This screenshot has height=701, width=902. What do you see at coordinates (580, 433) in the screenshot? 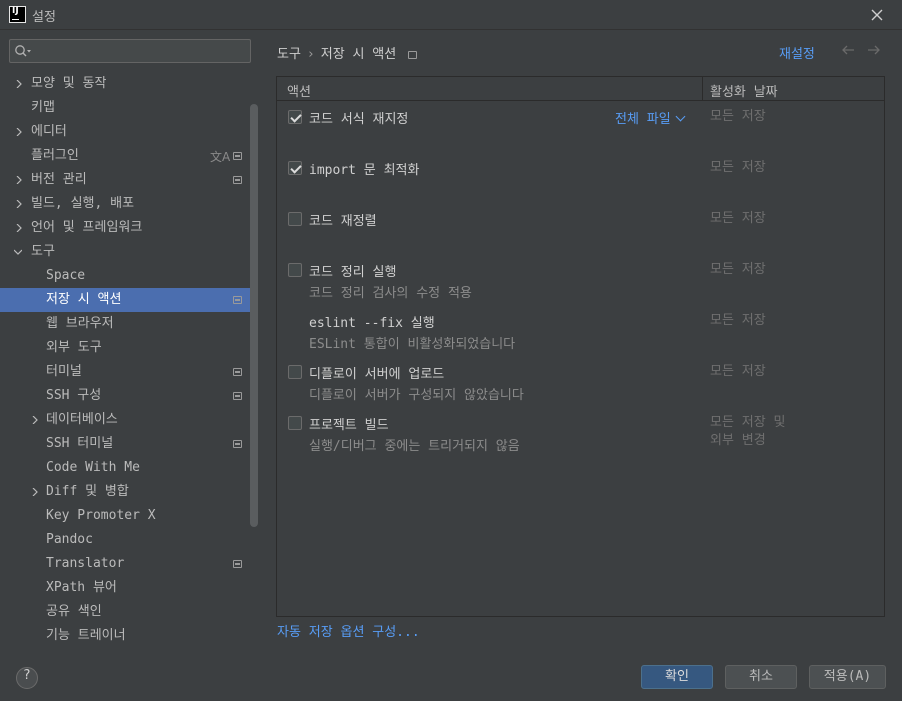
I see `table-row: 프로젝트 빌드 실행/디버그 중에는 트리거되지 않음 모든 저장 및 외부 변경` at bounding box center [580, 433].